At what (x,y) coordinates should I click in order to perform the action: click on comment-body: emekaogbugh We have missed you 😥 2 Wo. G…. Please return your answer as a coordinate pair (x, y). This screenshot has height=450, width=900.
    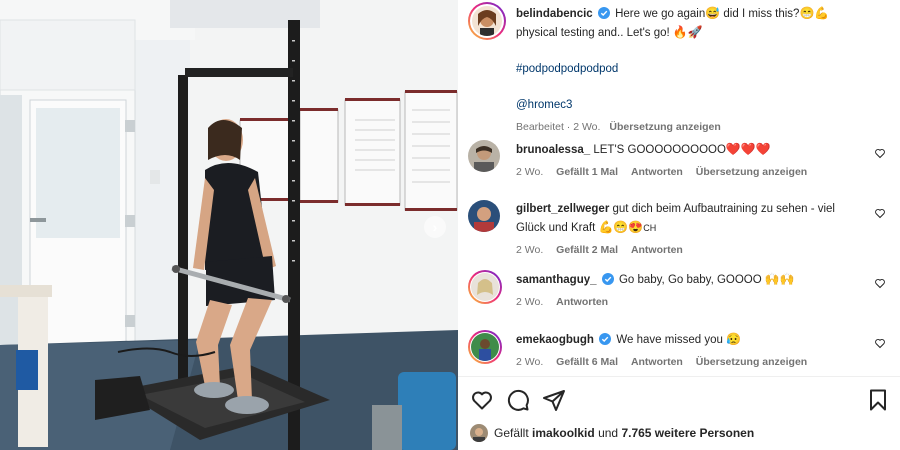
    Looking at the image, I should click on (704, 350).